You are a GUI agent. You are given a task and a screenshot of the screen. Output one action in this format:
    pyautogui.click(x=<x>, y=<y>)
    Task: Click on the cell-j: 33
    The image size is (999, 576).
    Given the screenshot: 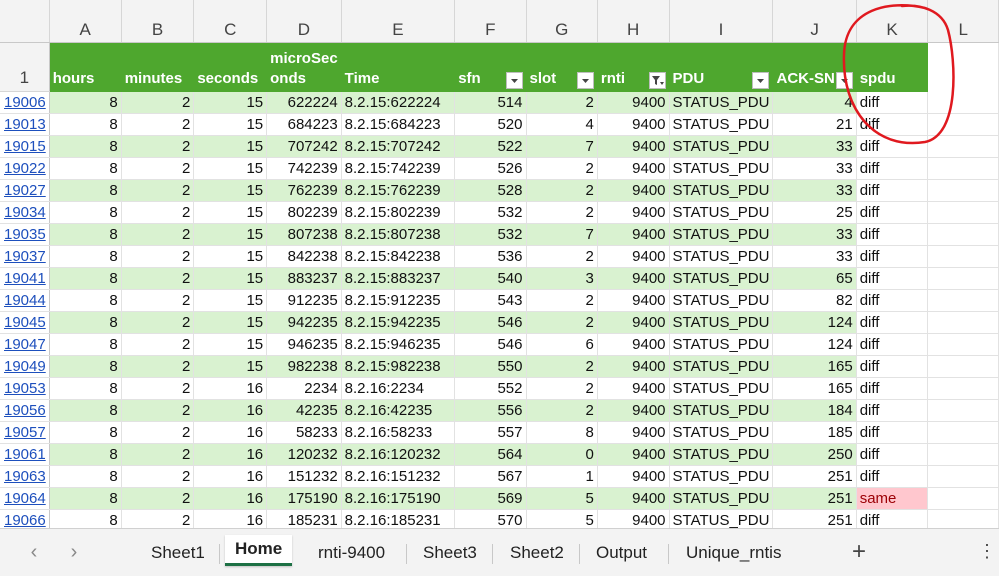 What is the action you would take?
    pyautogui.click(x=814, y=256)
    